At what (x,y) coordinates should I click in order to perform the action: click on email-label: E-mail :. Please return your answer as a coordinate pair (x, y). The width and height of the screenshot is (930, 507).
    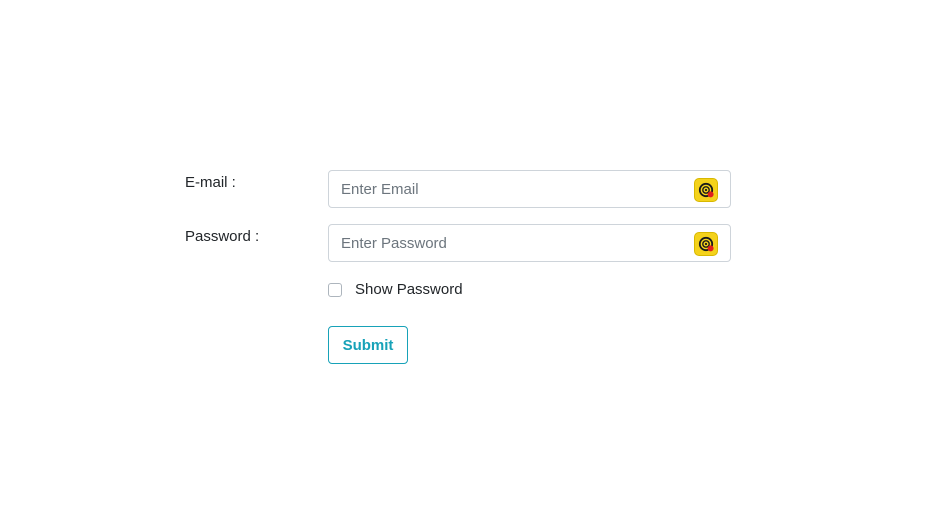
    Looking at the image, I should click on (210, 182).